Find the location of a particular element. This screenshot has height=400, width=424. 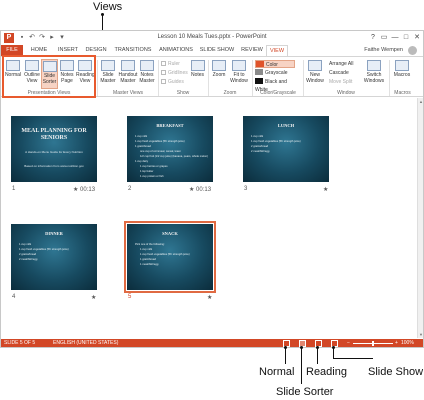

slide-master-label: Slide Master is located at coordinates (108, 78).